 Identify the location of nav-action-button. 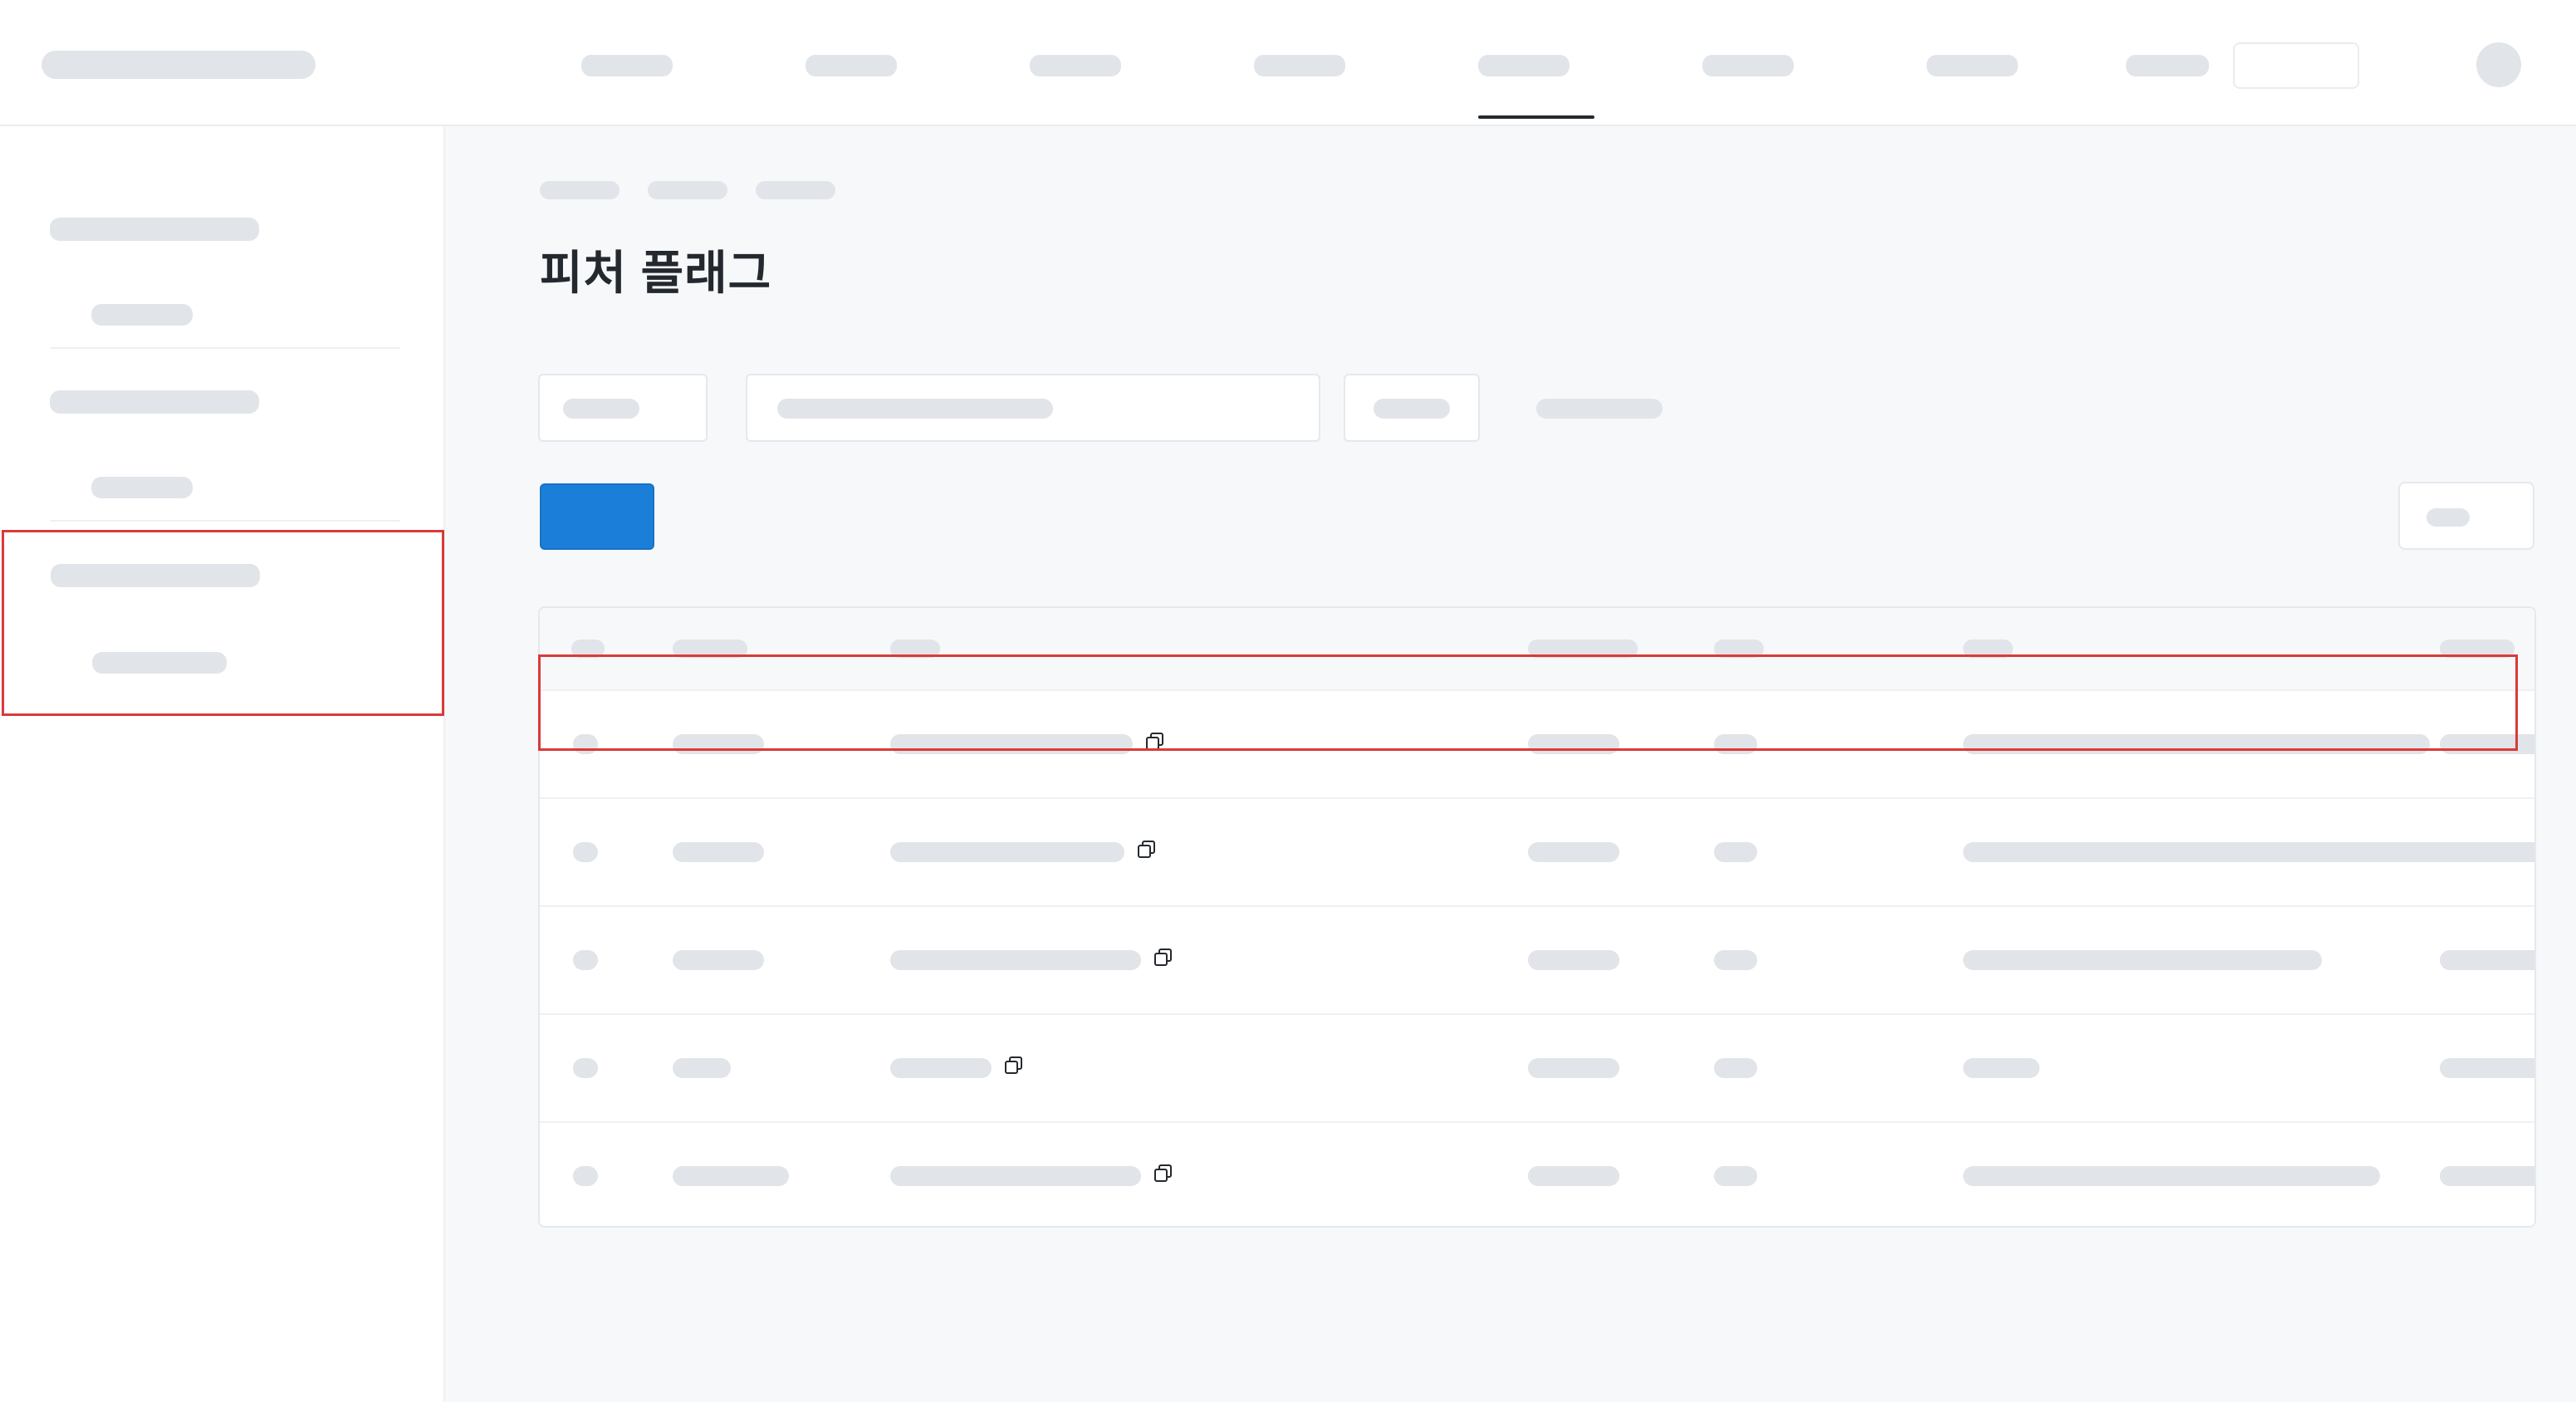
(2296, 66).